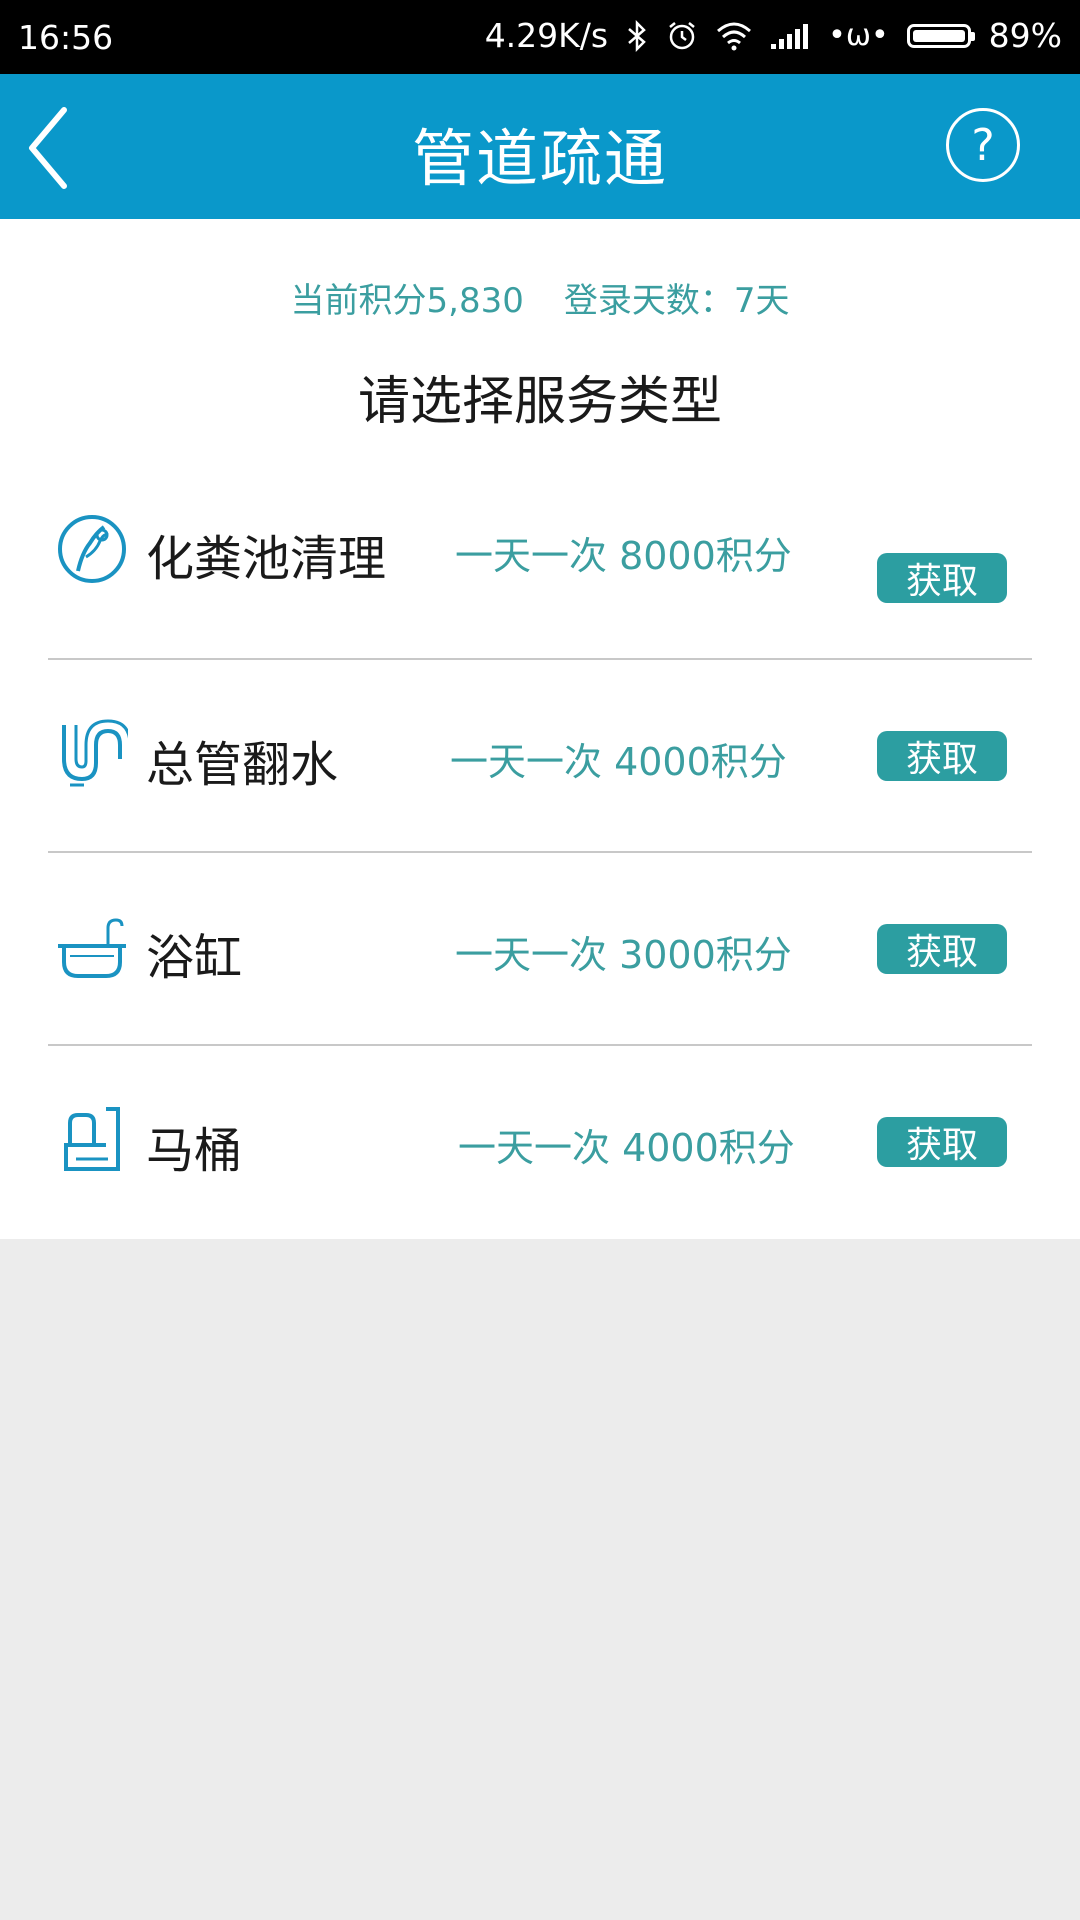 The width and height of the screenshot is (1080, 1920). What do you see at coordinates (95, 753) in the screenshot?
I see `pipe-icon` at bounding box center [95, 753].